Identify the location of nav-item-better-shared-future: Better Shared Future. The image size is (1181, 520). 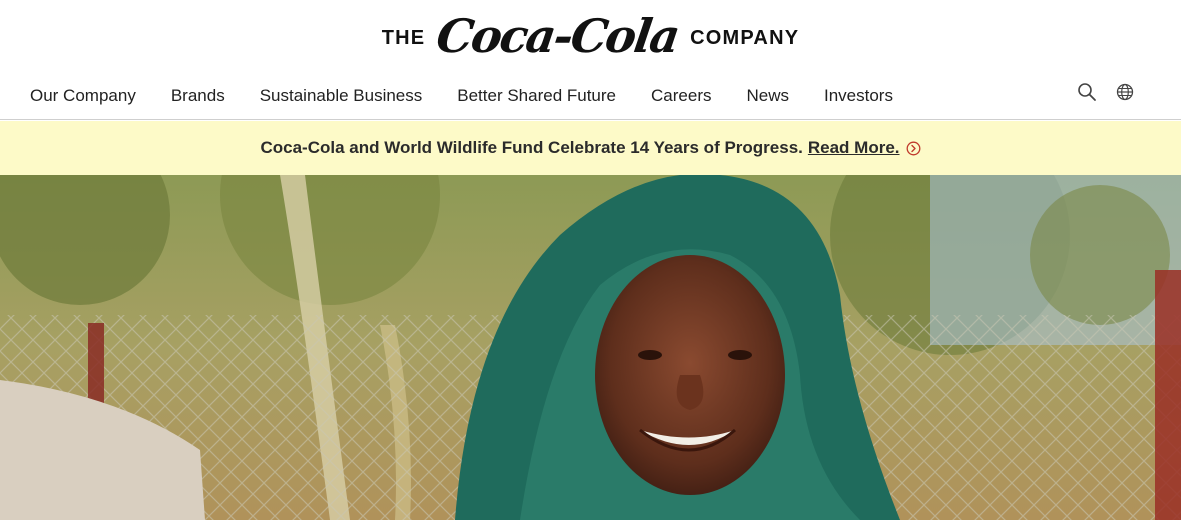
(536, 96).